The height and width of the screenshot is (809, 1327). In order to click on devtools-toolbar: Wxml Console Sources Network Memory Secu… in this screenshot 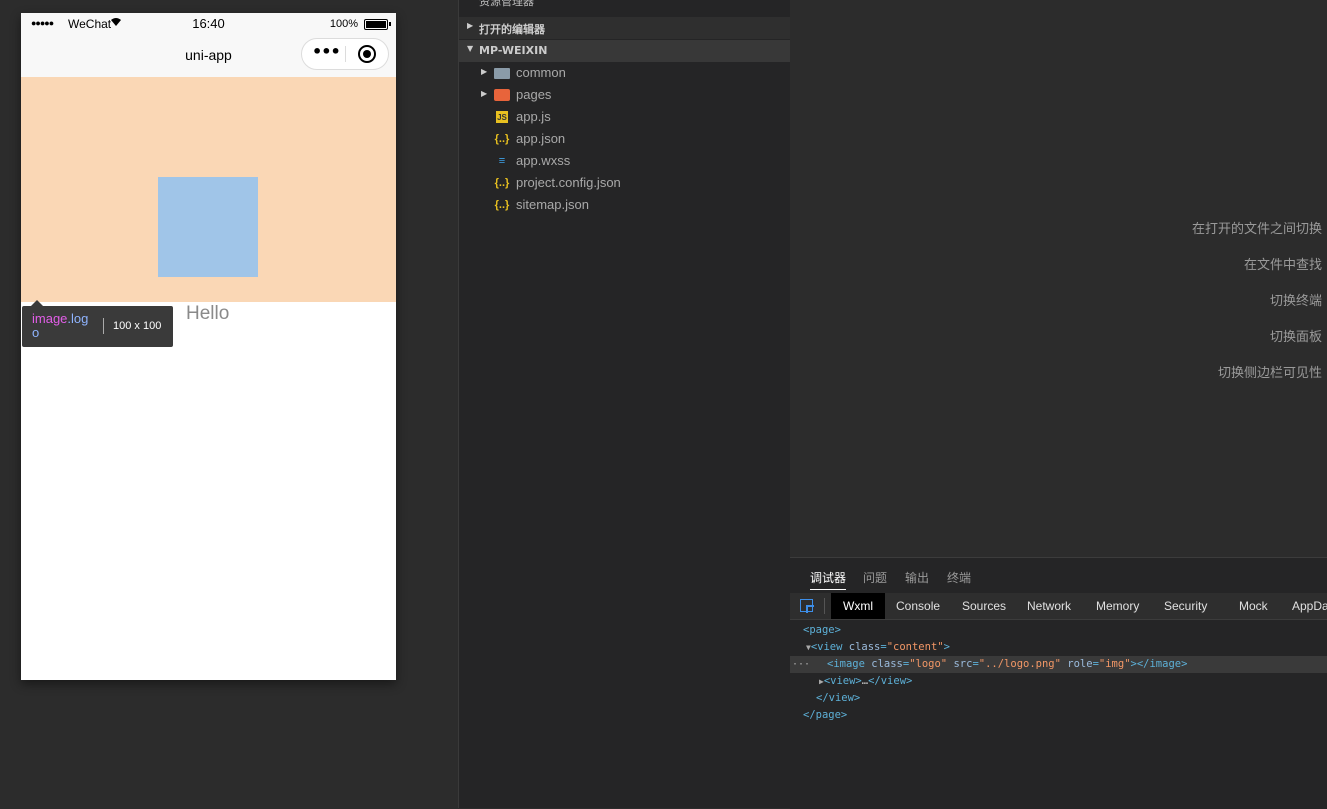, I will do `click(1058, 606)`.